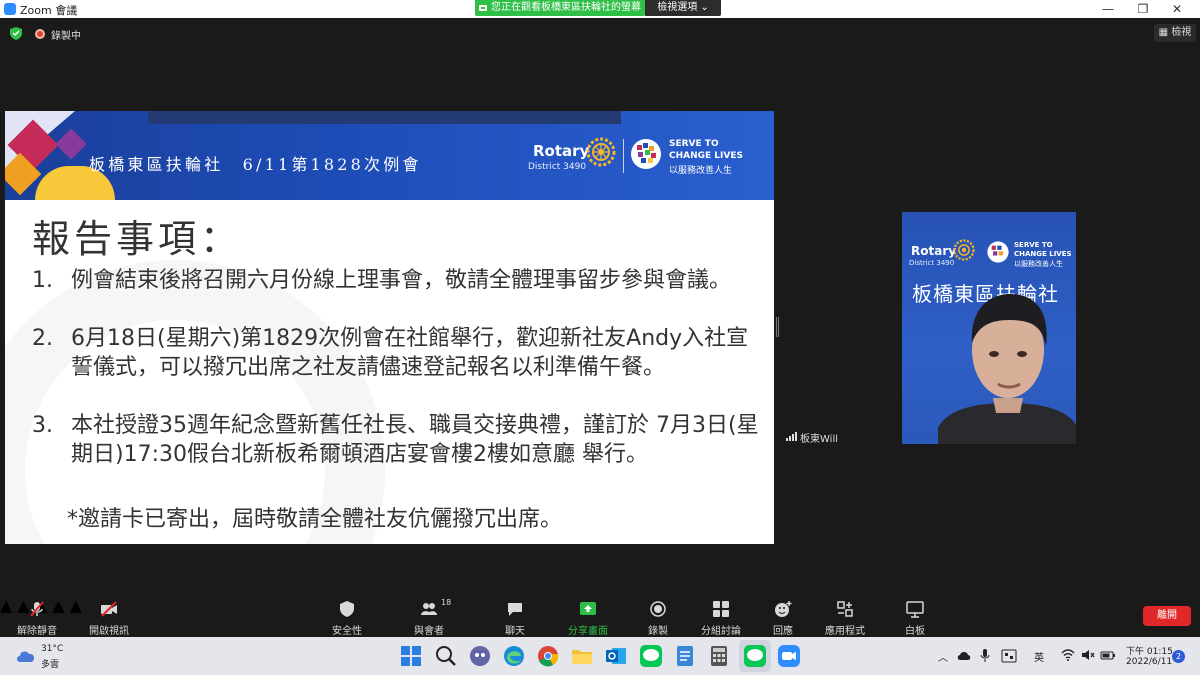 The width and height of the screenshot is (1200, 675). What do you see at coordinates (384, 117) in the screenshot?
I see `slide-top-strip` at bounding box center [384, 117].